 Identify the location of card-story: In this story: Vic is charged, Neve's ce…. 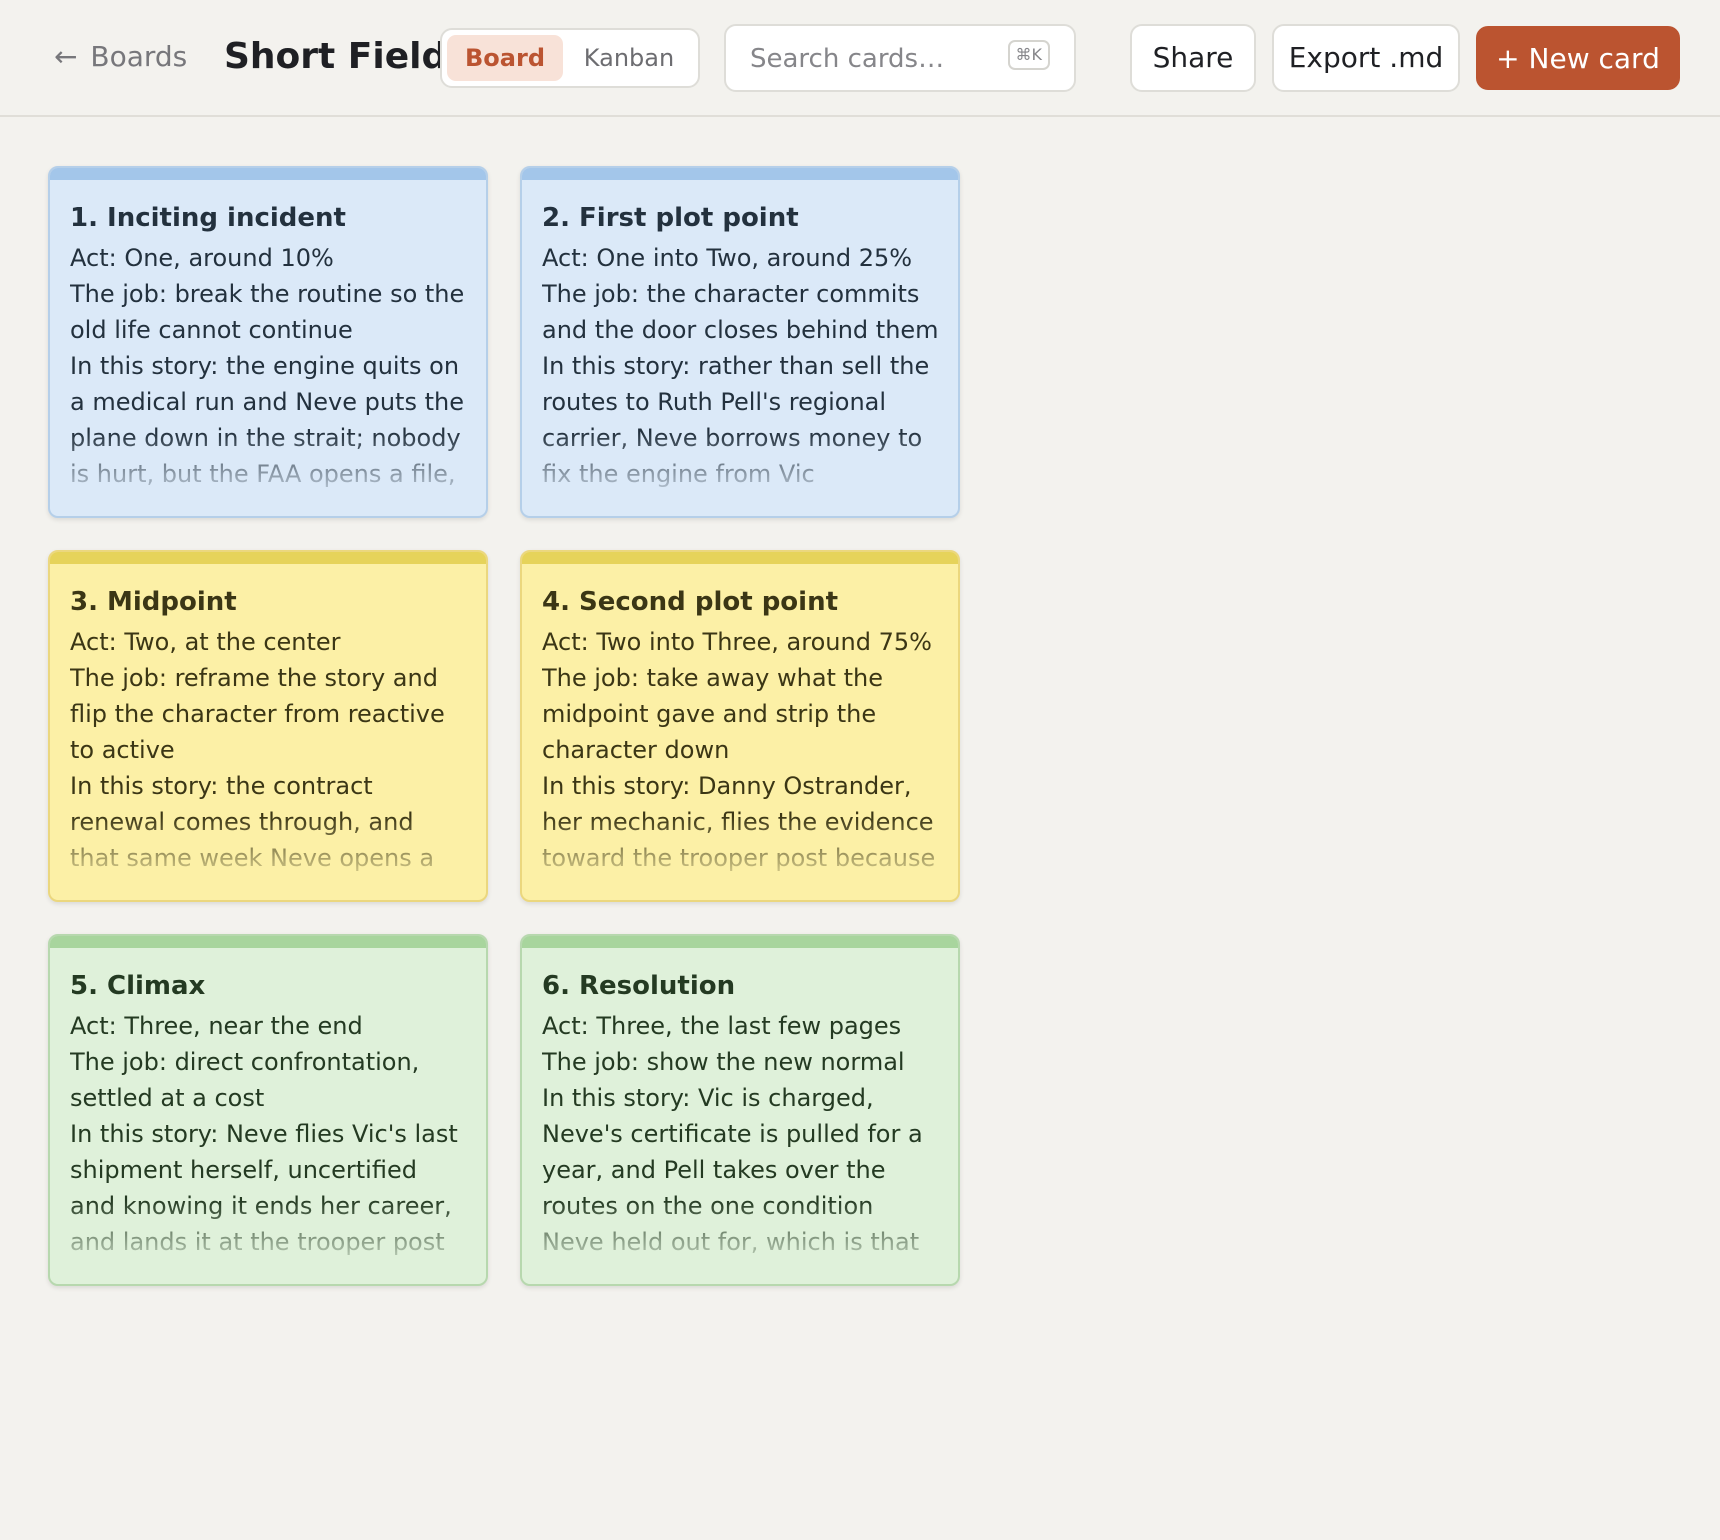
(732, 1170).